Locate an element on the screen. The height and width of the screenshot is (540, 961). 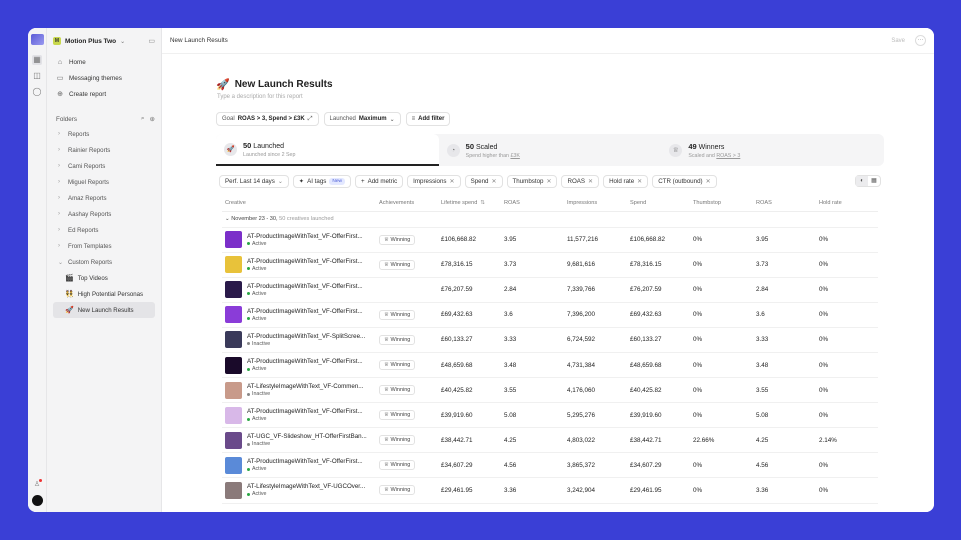
collapse-sidebar-icon: ▭ is located at coordinates (151, 41).